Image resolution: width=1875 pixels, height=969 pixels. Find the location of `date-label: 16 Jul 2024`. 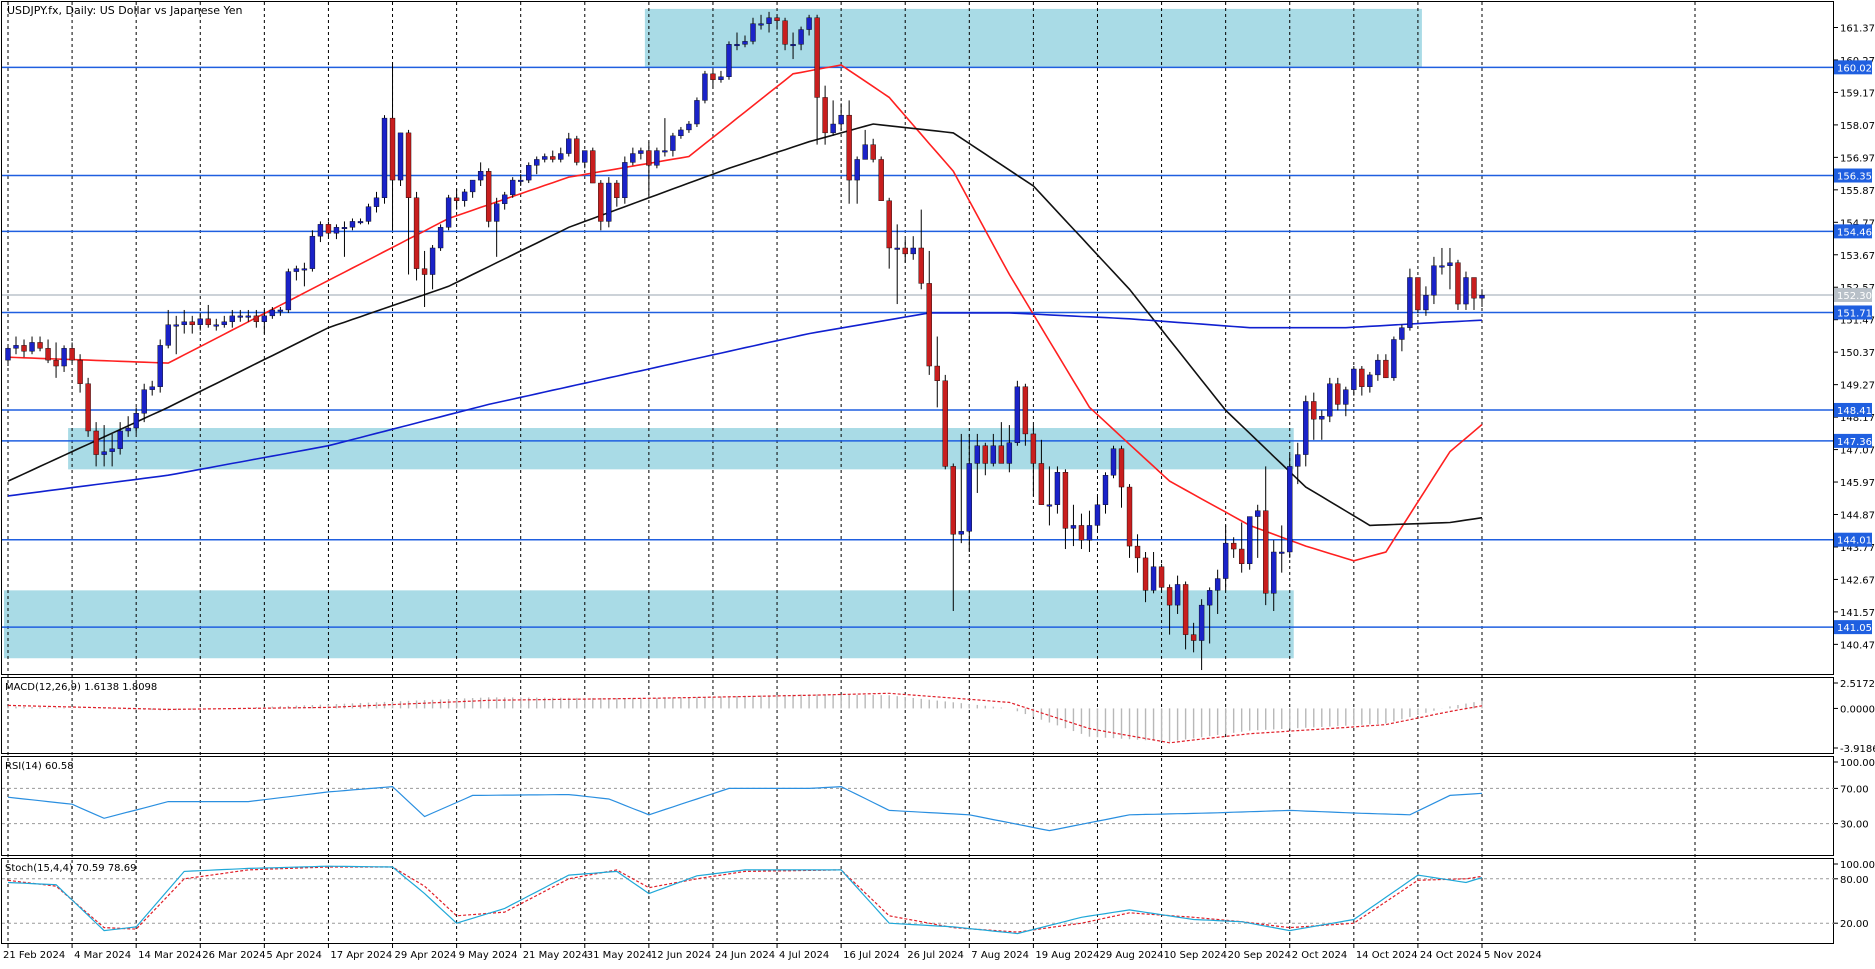

date-label: 16 Jul 2024 is located at coordinates (871, 955).